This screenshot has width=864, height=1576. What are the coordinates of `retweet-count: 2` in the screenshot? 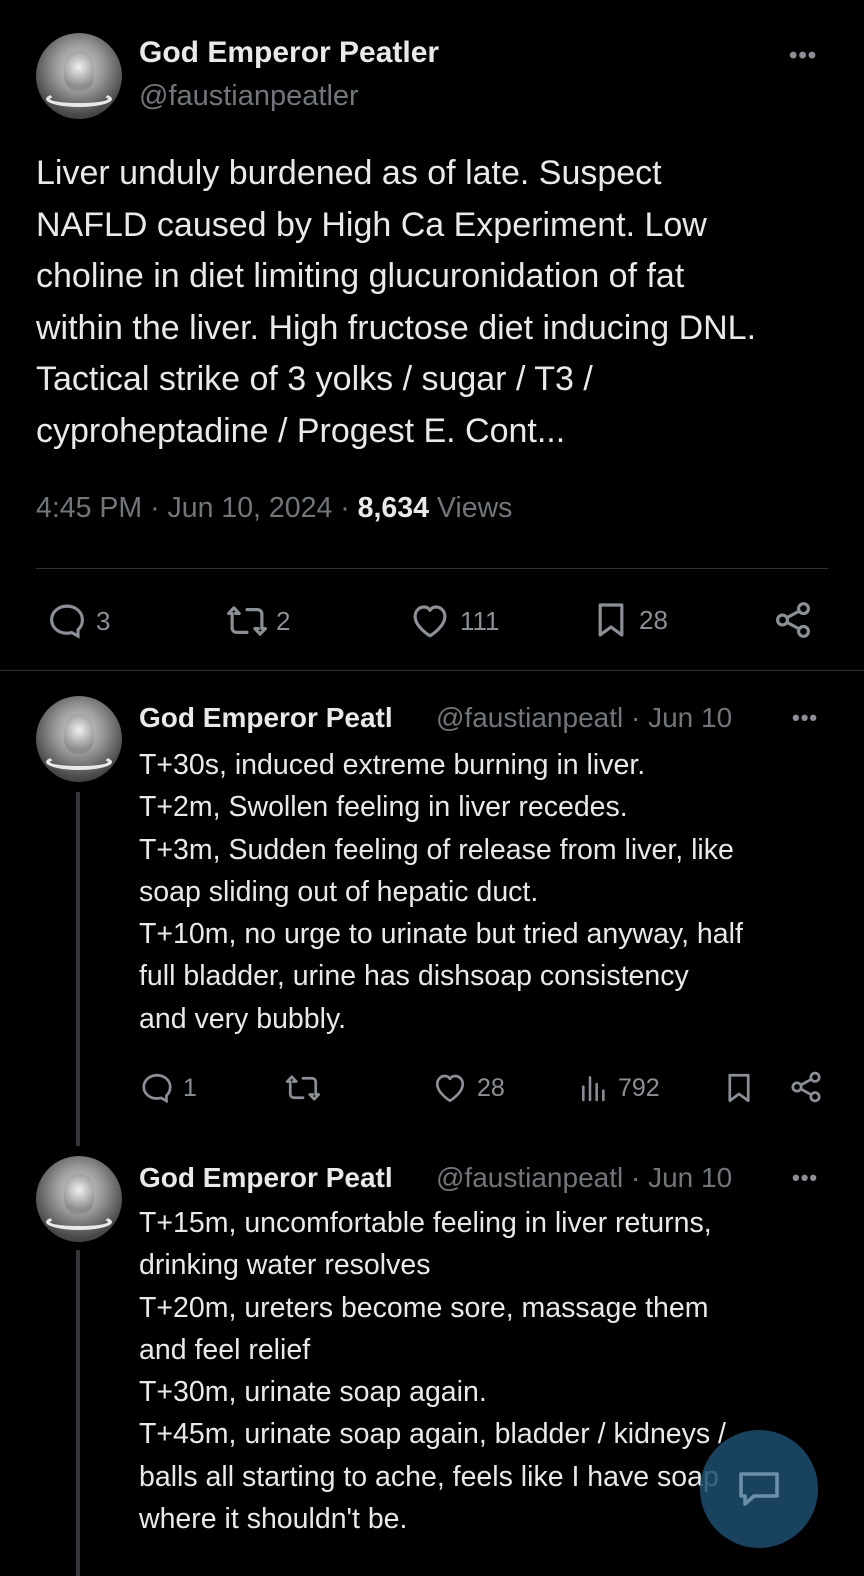 It's located at (283, 620).